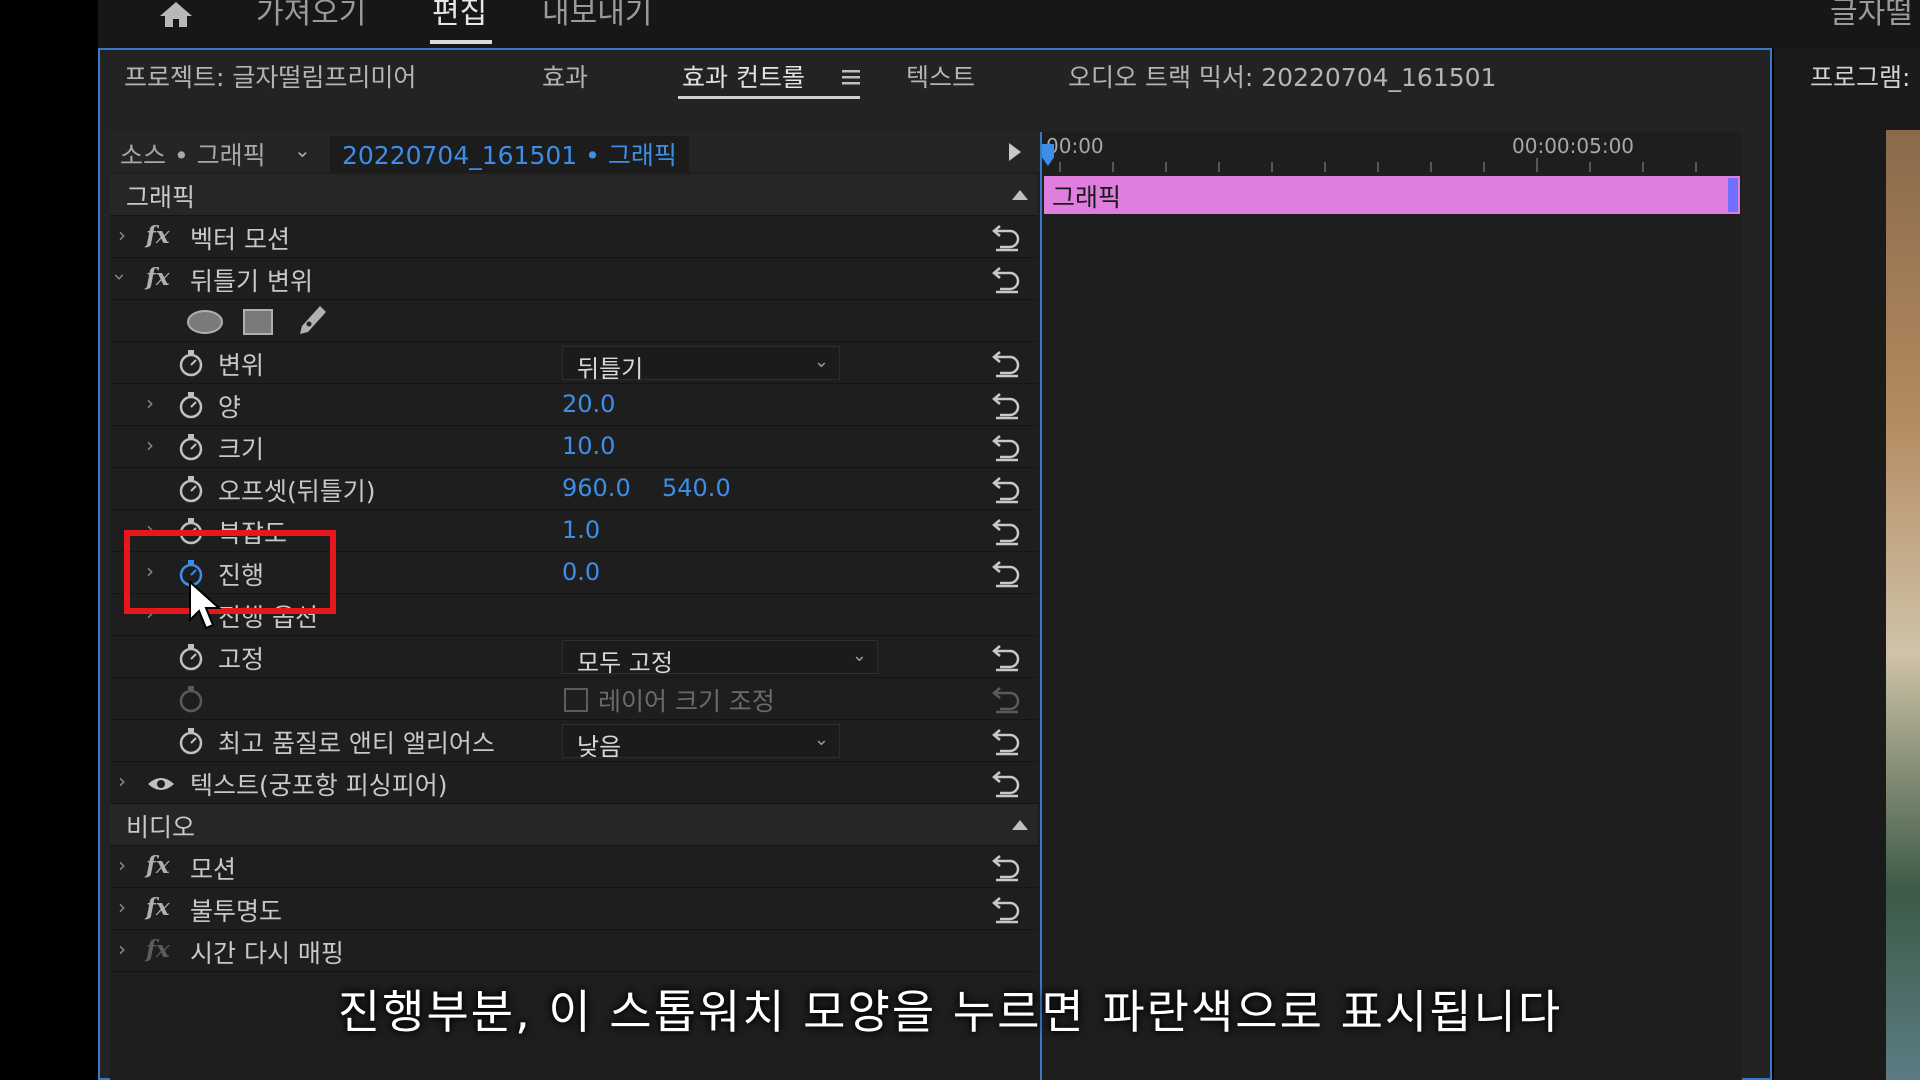 This screenshot has width=1920, height=1080. What do you see at coordinates (241, 449) in the screenshot?
I see `property-label: 크기` at bounding box center [241, 449].